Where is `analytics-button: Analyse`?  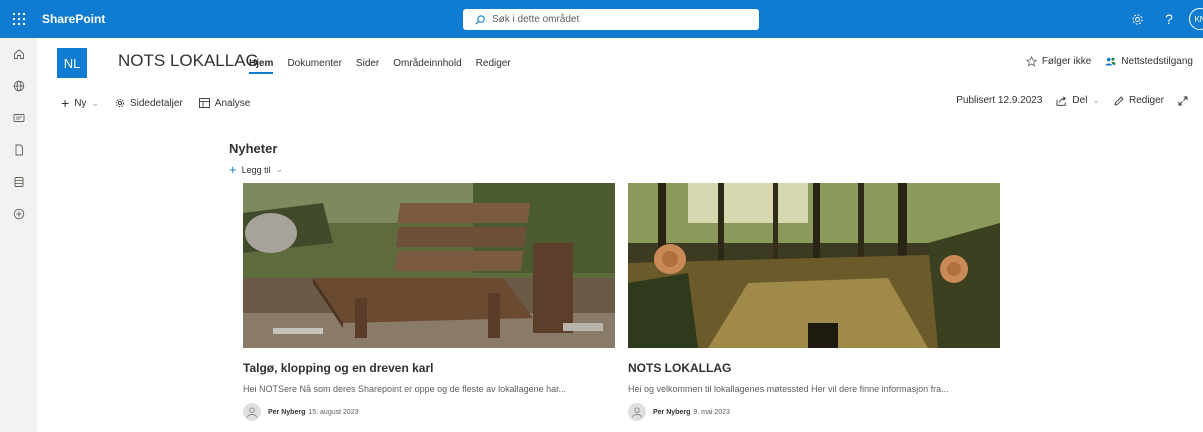 analytics-button: Analyse is located at coordinates (224, 103).